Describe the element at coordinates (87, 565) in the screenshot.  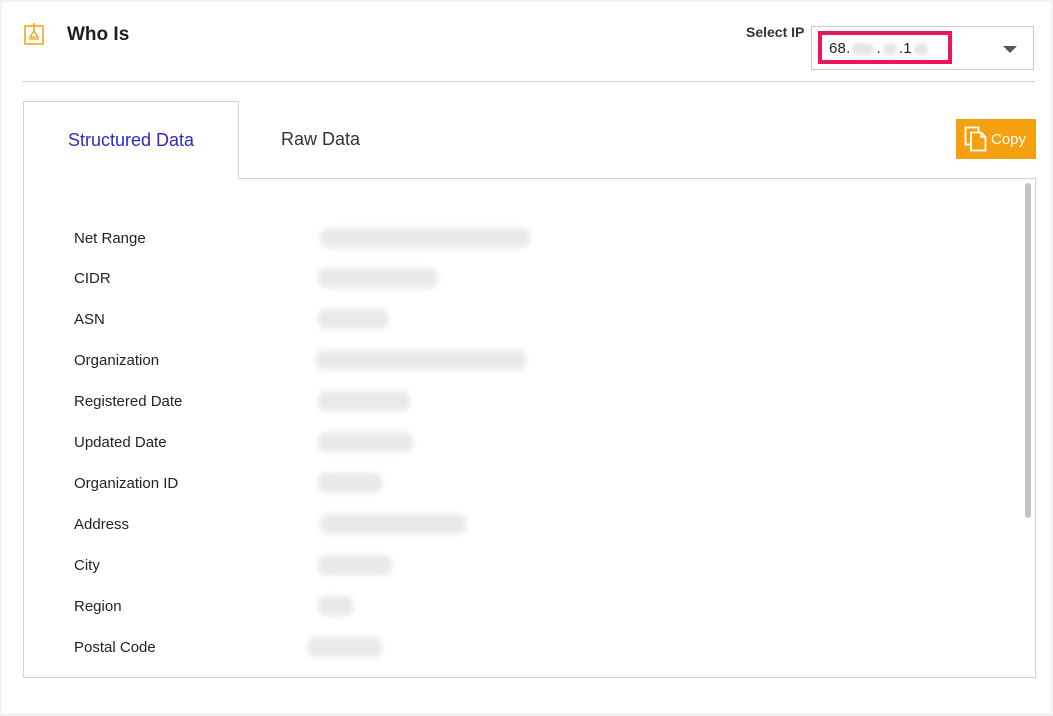
I see `field-label: City` at that location.